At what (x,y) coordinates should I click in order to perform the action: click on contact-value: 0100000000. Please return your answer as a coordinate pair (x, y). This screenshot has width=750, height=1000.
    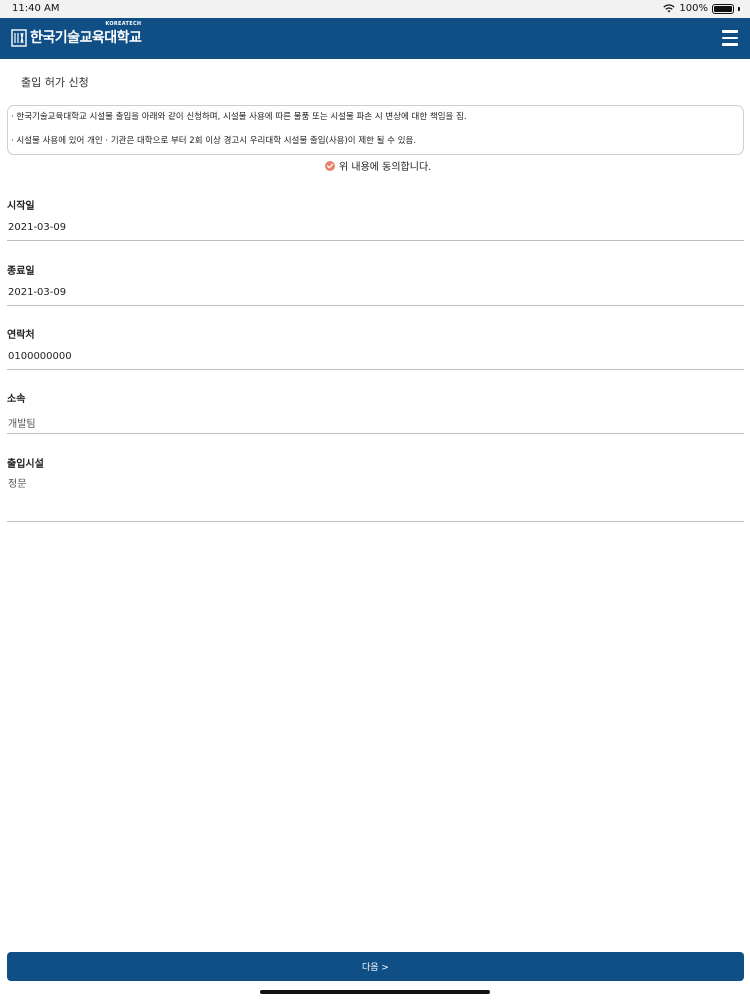
    Looking at the image, I should click on (40, 356).